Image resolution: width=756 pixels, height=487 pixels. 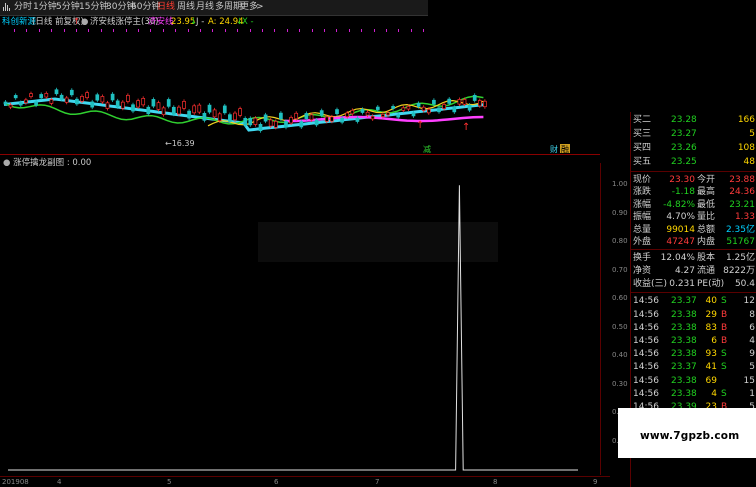 I want to click on tab-timeshare: 分时, so click(x=23, y=7).